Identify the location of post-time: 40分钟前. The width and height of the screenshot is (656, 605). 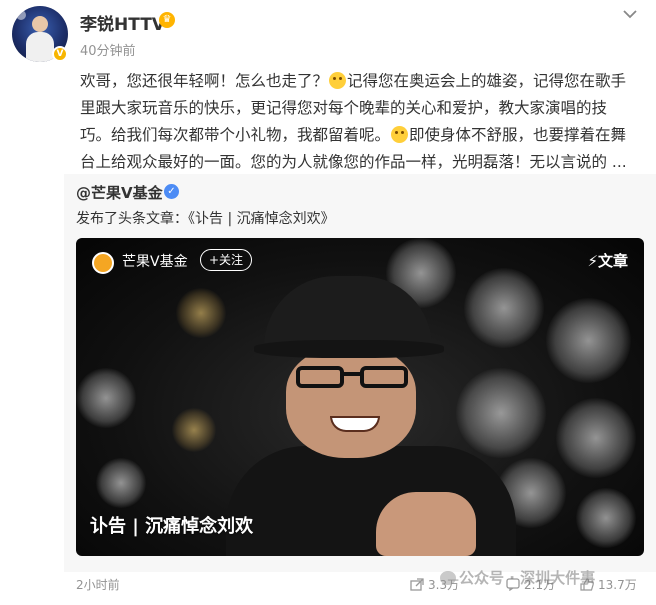
(108, 49).